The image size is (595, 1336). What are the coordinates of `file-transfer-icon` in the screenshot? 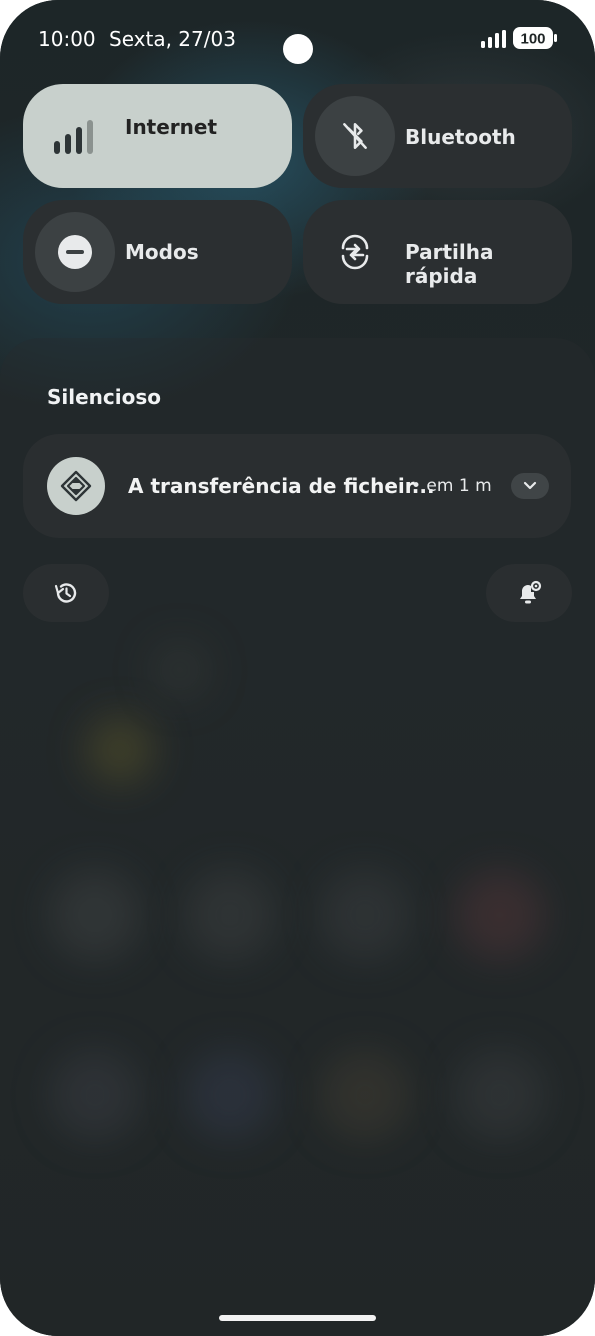 It's located at (76, 486).